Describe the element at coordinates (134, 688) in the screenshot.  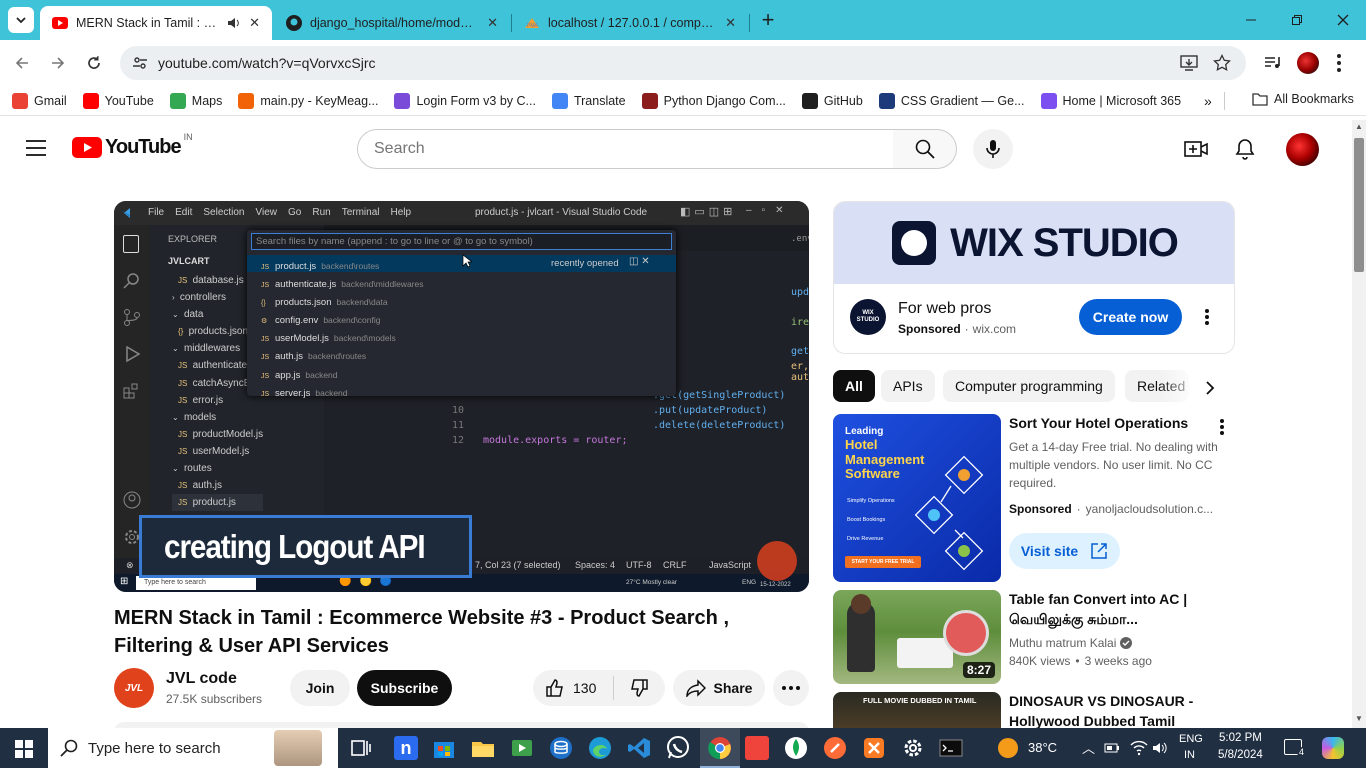
I see `channel-avatar: JVL` at that location.